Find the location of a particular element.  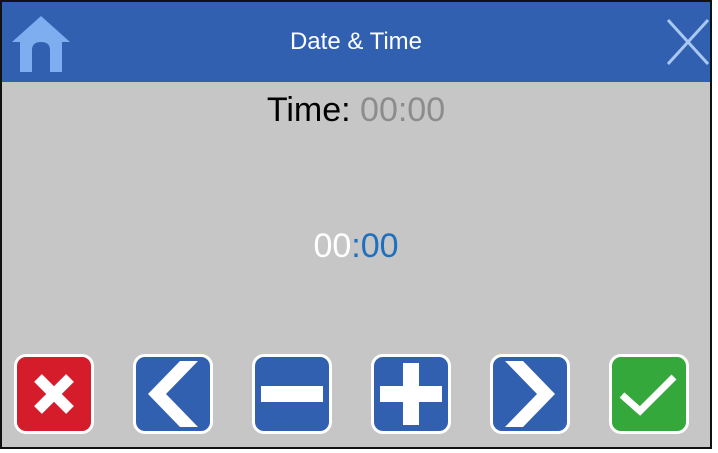

increment-button is located at coordinates (411, 394).